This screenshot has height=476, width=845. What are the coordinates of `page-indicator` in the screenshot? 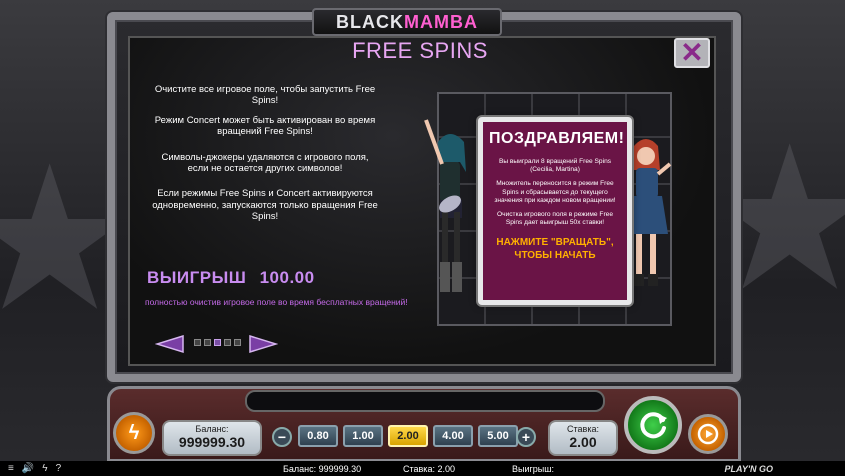 It's located at (217, 342).